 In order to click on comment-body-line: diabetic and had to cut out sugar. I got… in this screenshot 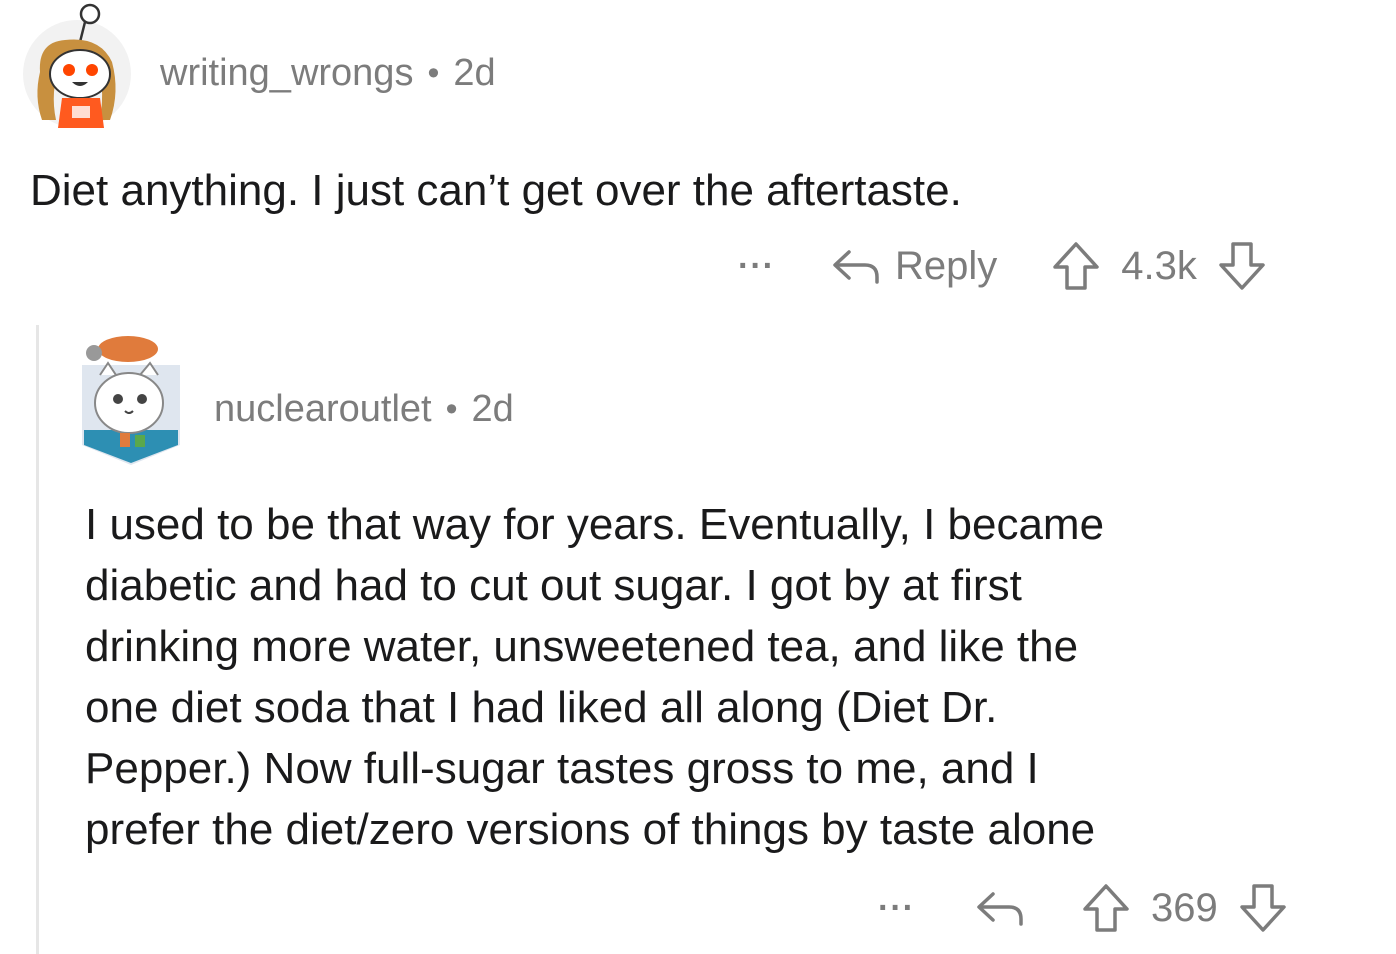, I will do `click(553, 585)`.